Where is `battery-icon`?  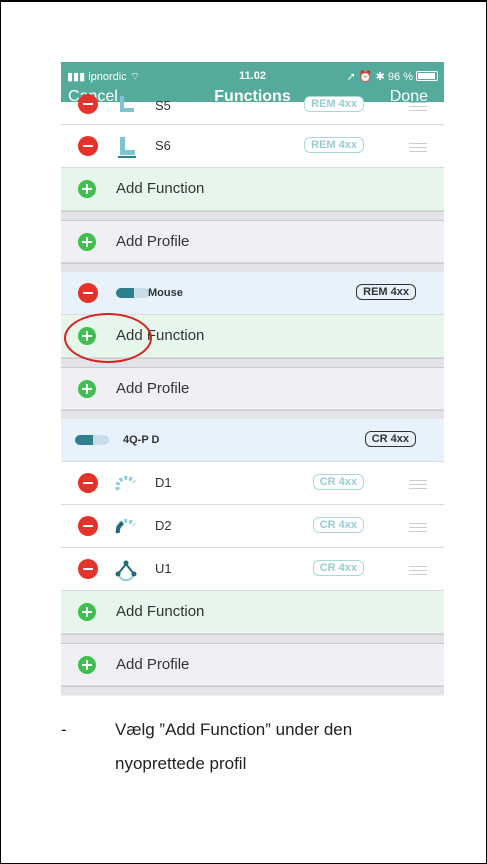
battery-icon is located at coordinates (427, 76).